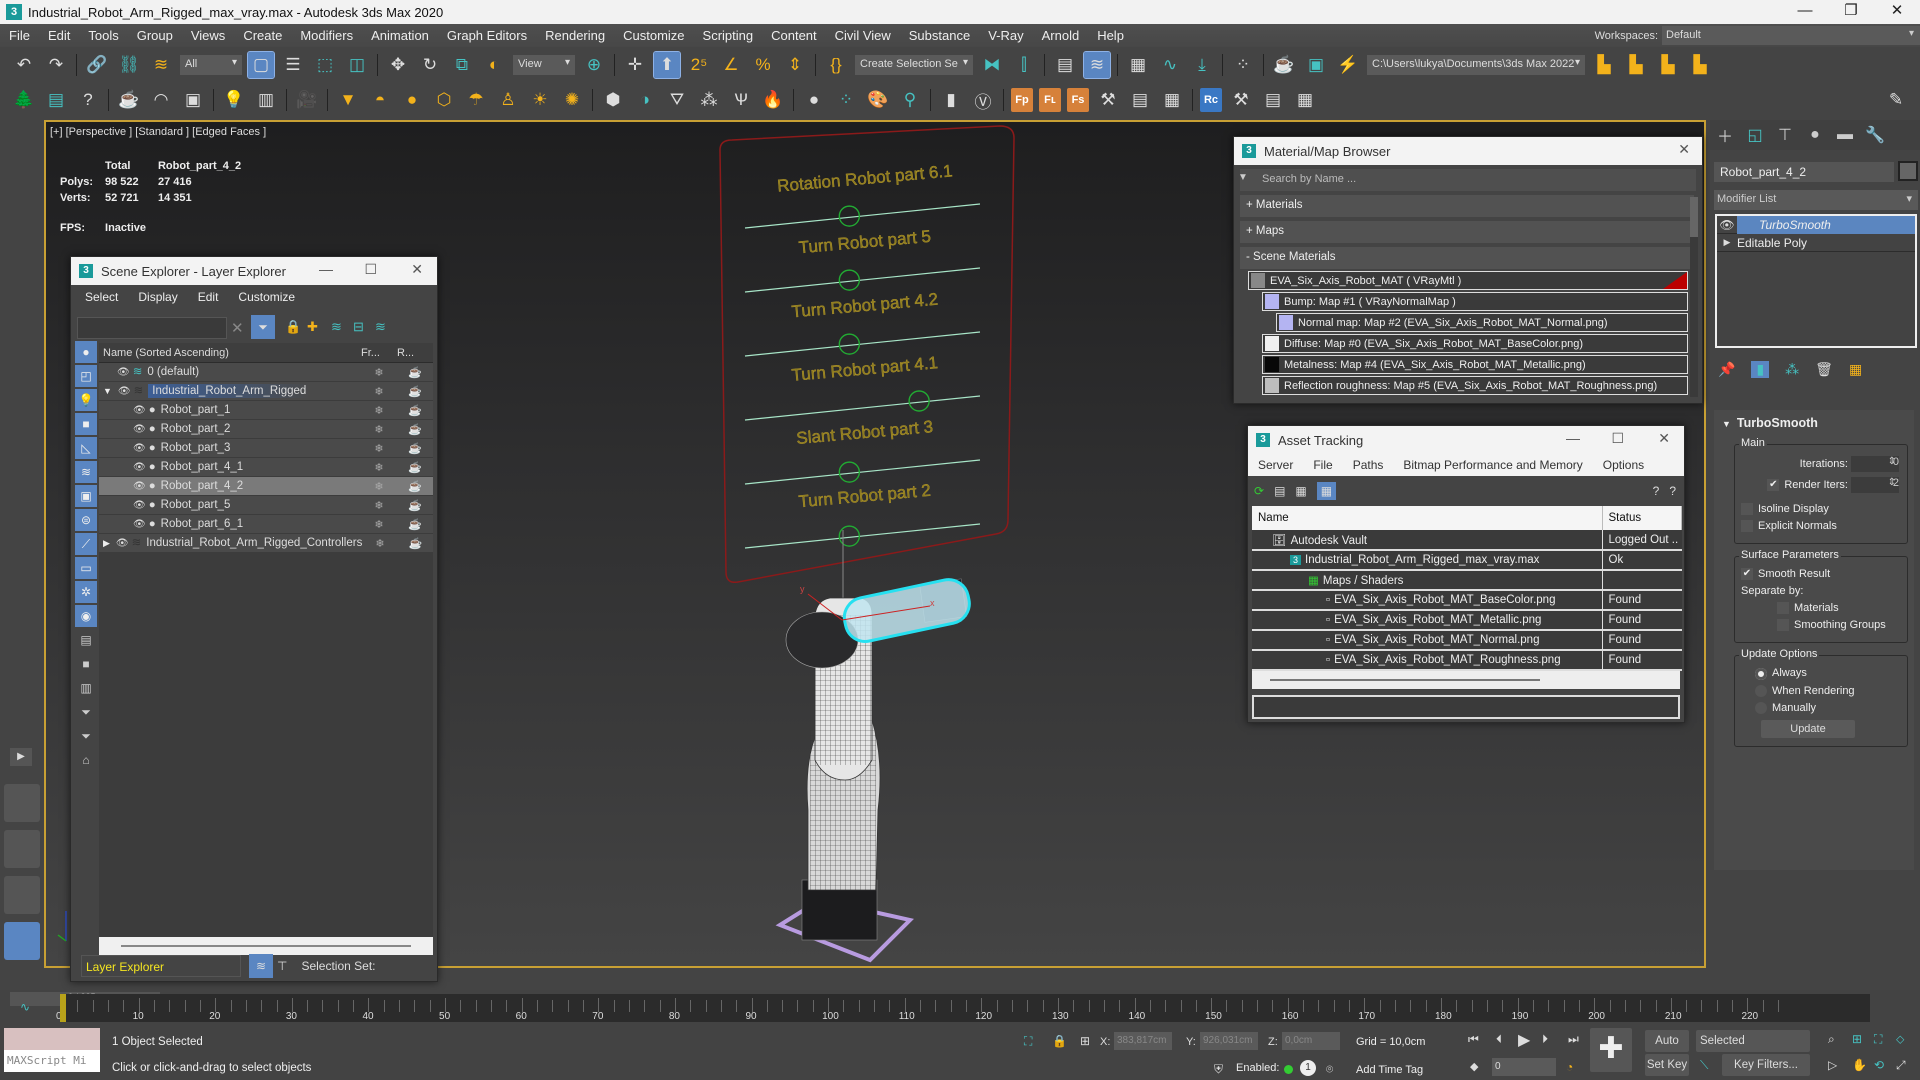 Image resolution: width=1920 pixels, height=1080 pixels. I want to click on zoom-extents-icon: ⛶, so click(1878, 1039).